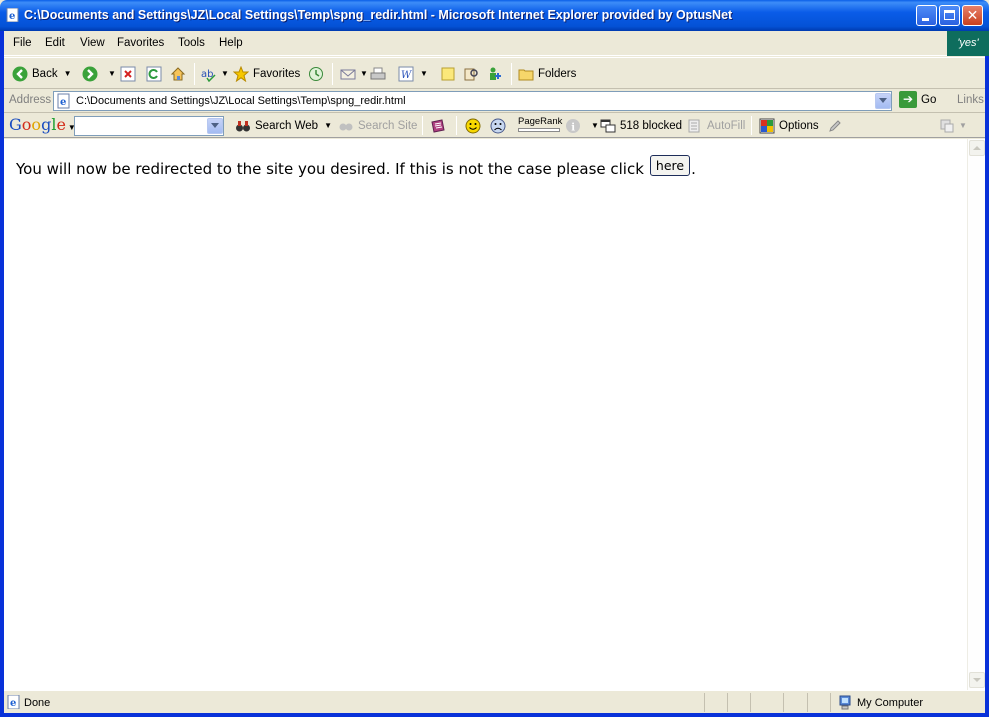  What do you see at coordinates (225, 73) in the screenshot?
I see `spellcheck-dropdown-icon: ▼` at bounding box center [225, 73].